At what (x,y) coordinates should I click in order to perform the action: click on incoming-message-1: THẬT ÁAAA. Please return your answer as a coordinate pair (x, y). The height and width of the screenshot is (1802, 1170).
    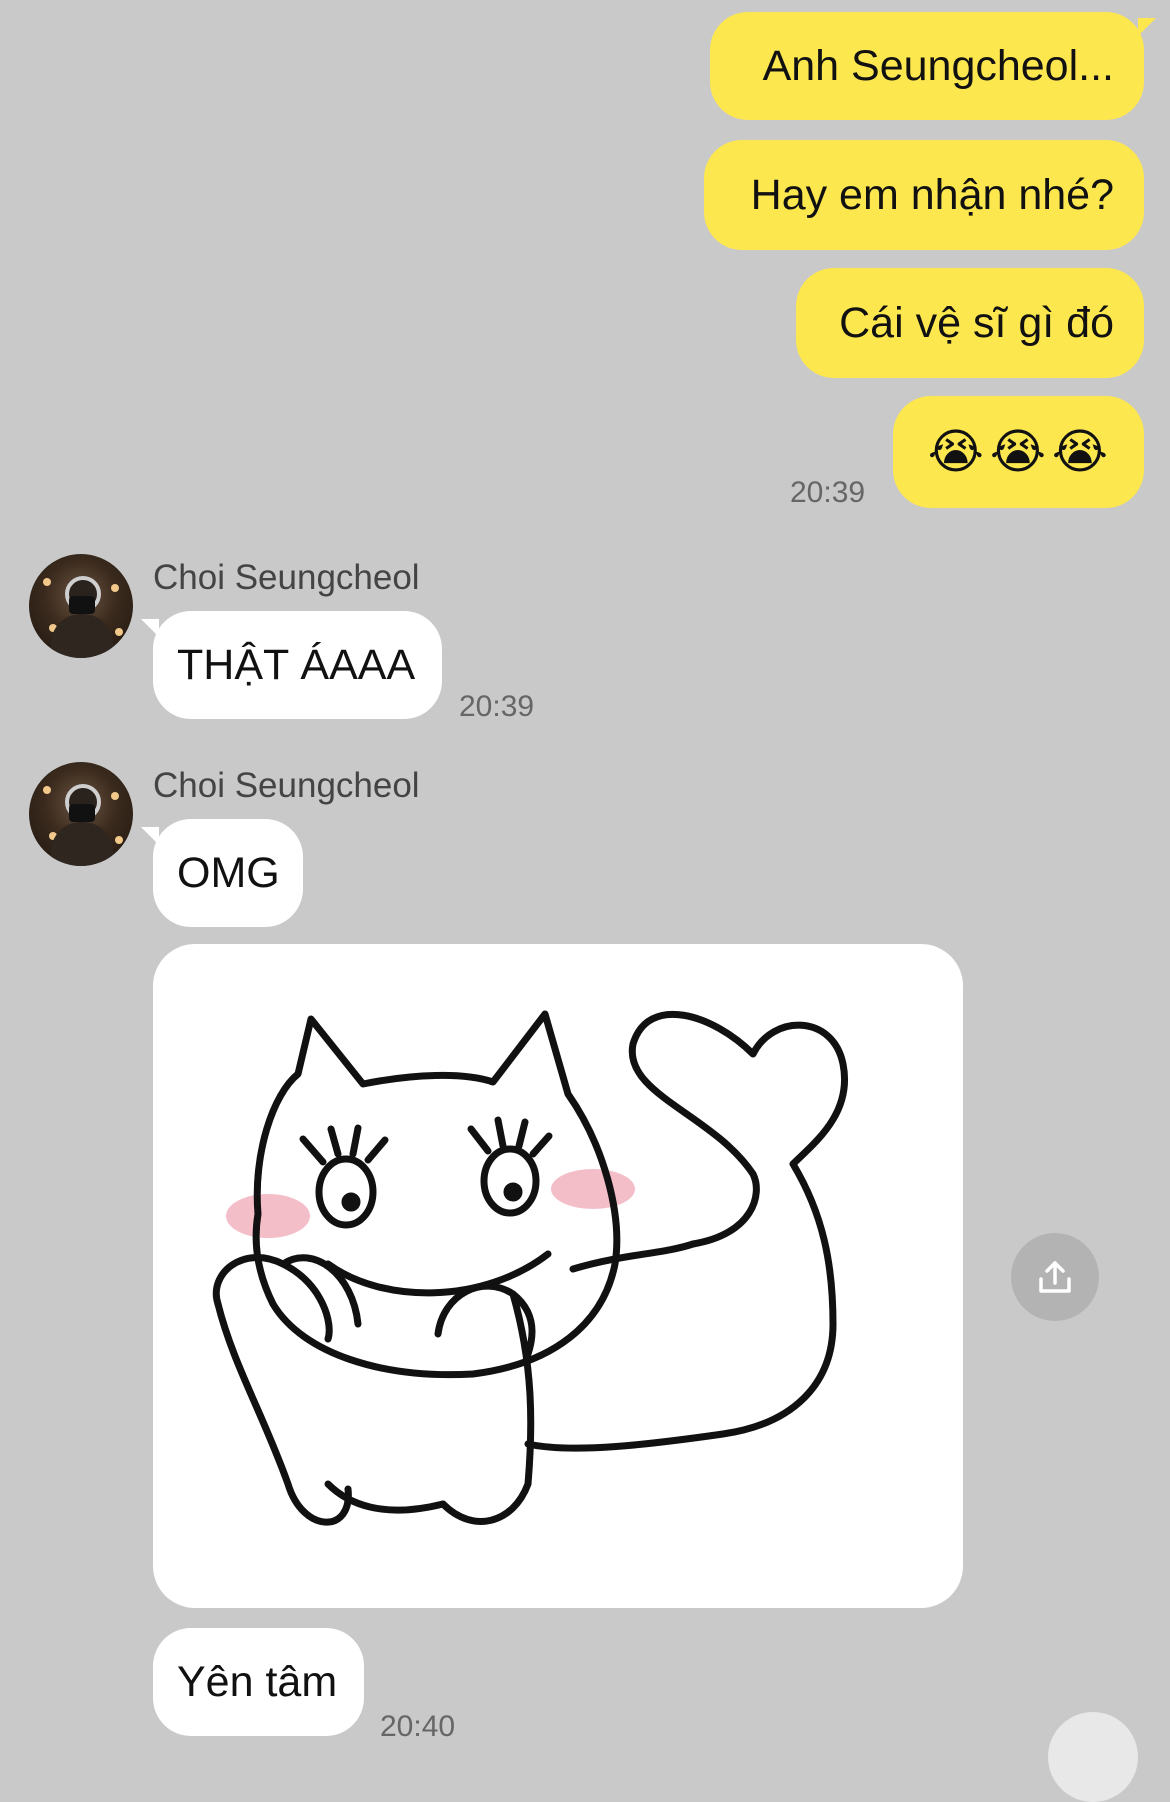
    Looking at the image, I should click on (291, 665).